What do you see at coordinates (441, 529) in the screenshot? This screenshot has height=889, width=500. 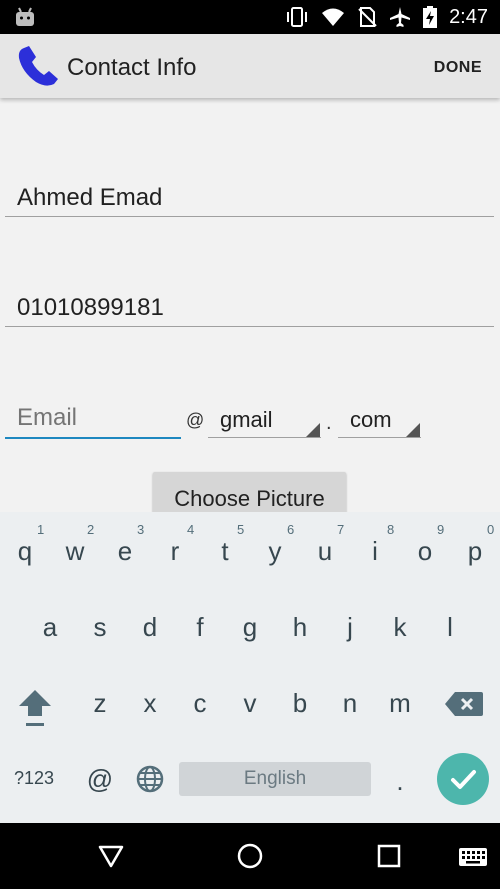 I see `key-hint-9: 9` at bounding box center [441, 529].